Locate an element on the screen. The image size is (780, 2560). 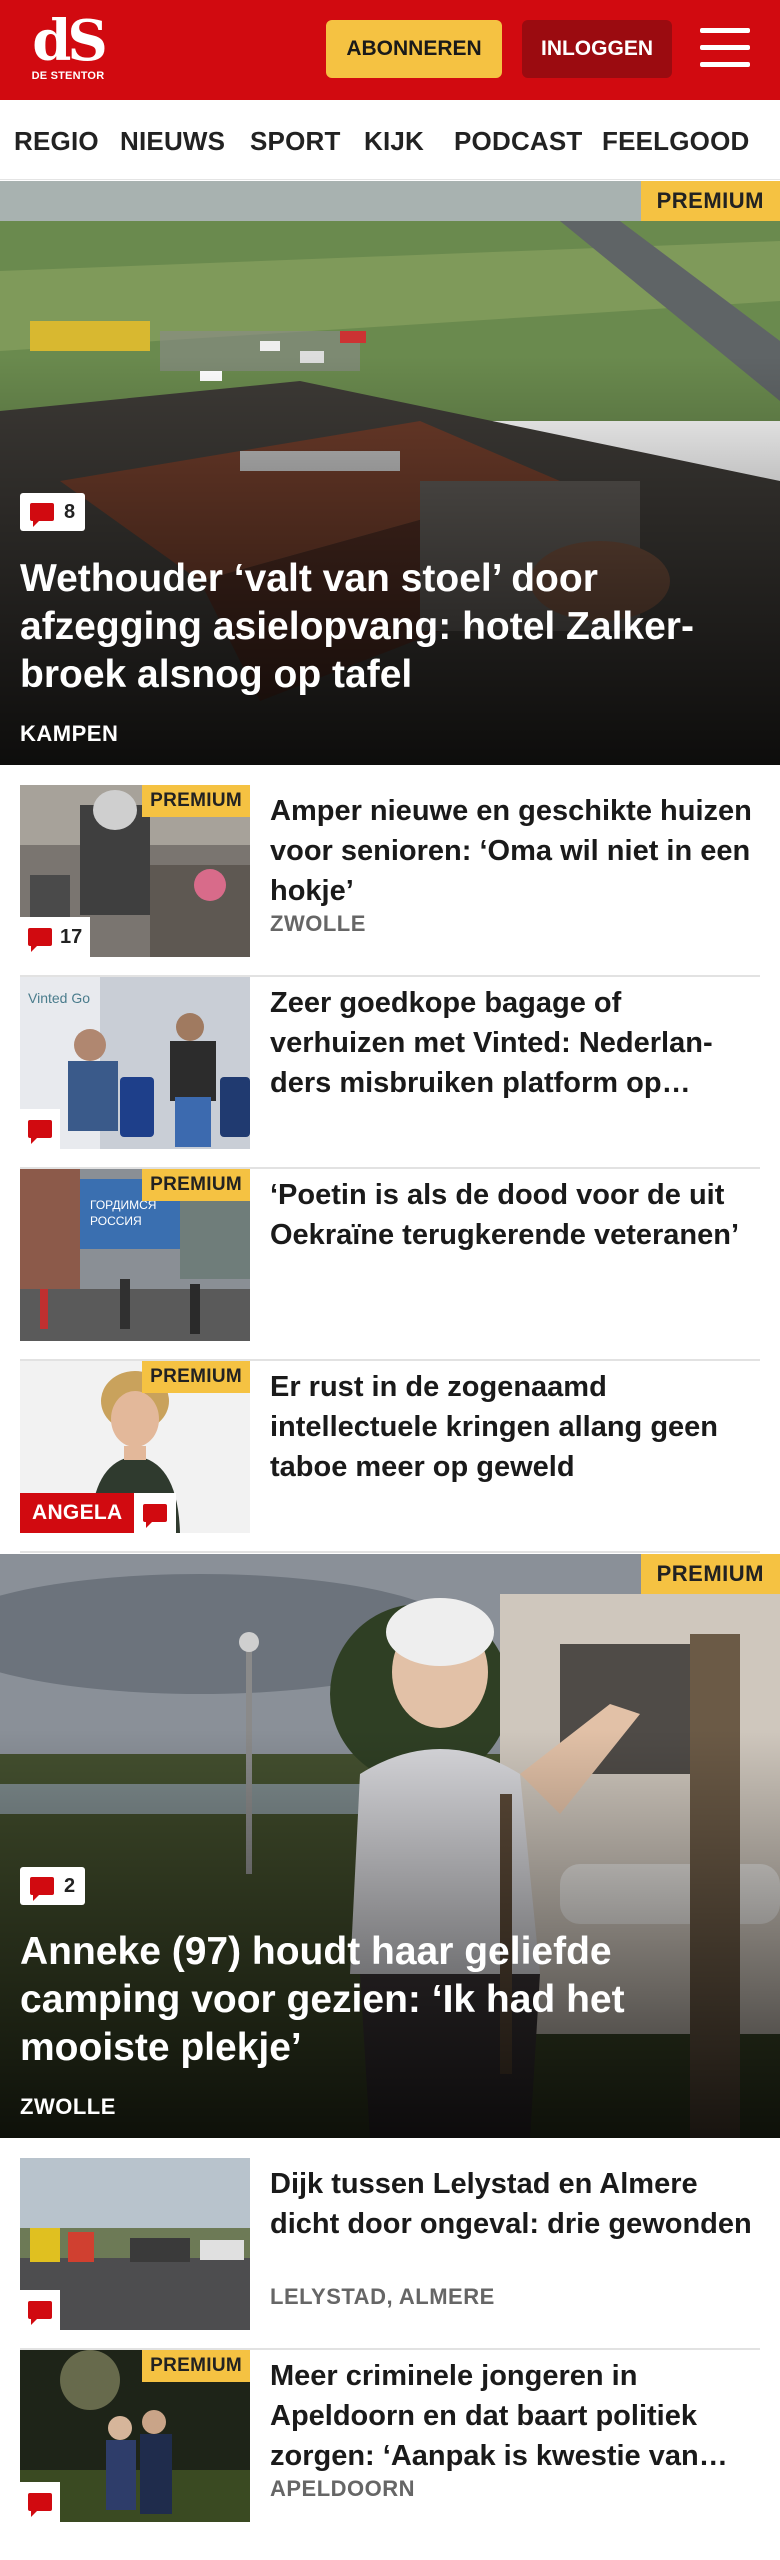
article-thumbnail is located at coordinates (135, 2244).